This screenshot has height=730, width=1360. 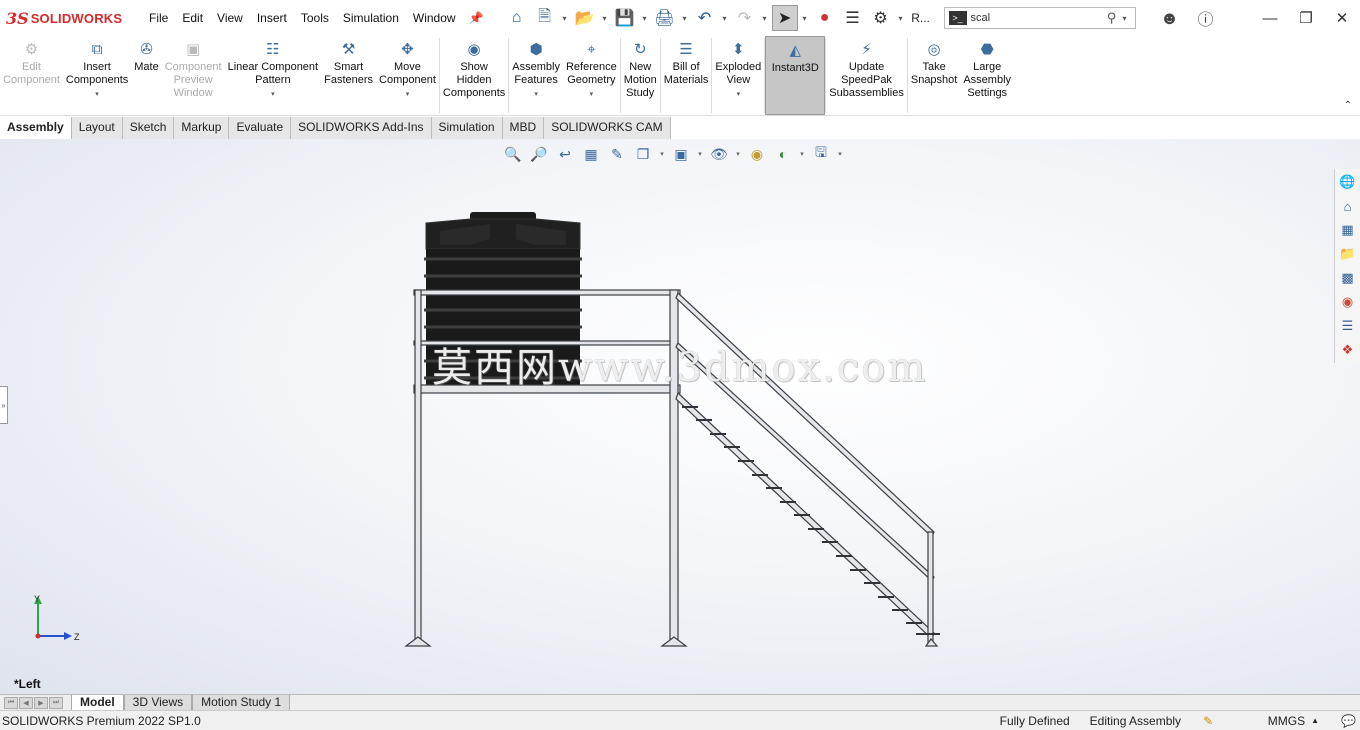 What do you see at coordinates (605, 18) in the screenshot?
I see `open-dropdown-icon: ▾` at bounding box center [605, 18].